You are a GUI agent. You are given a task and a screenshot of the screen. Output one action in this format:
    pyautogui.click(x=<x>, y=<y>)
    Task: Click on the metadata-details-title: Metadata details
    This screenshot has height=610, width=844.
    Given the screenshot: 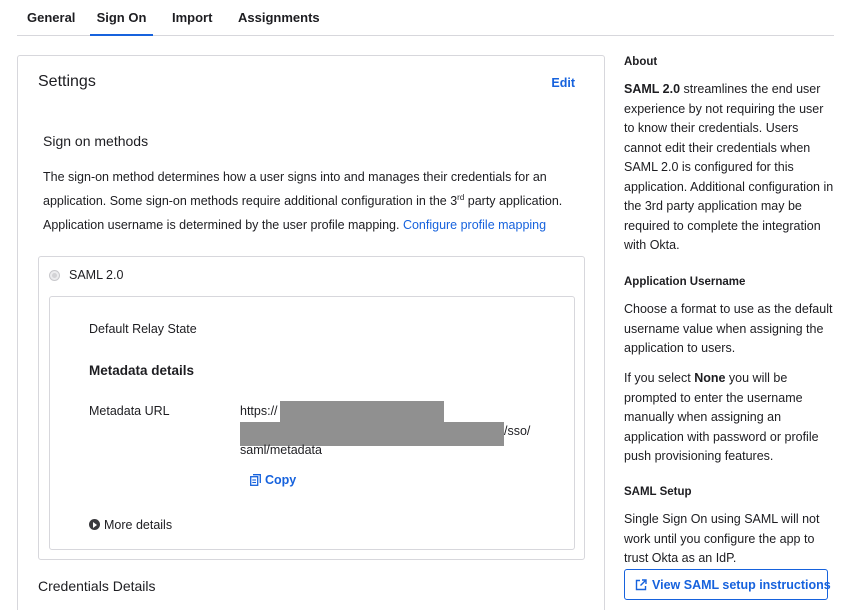 What is the action you would take?
    pyautogui.click(x=142, y=370)
    